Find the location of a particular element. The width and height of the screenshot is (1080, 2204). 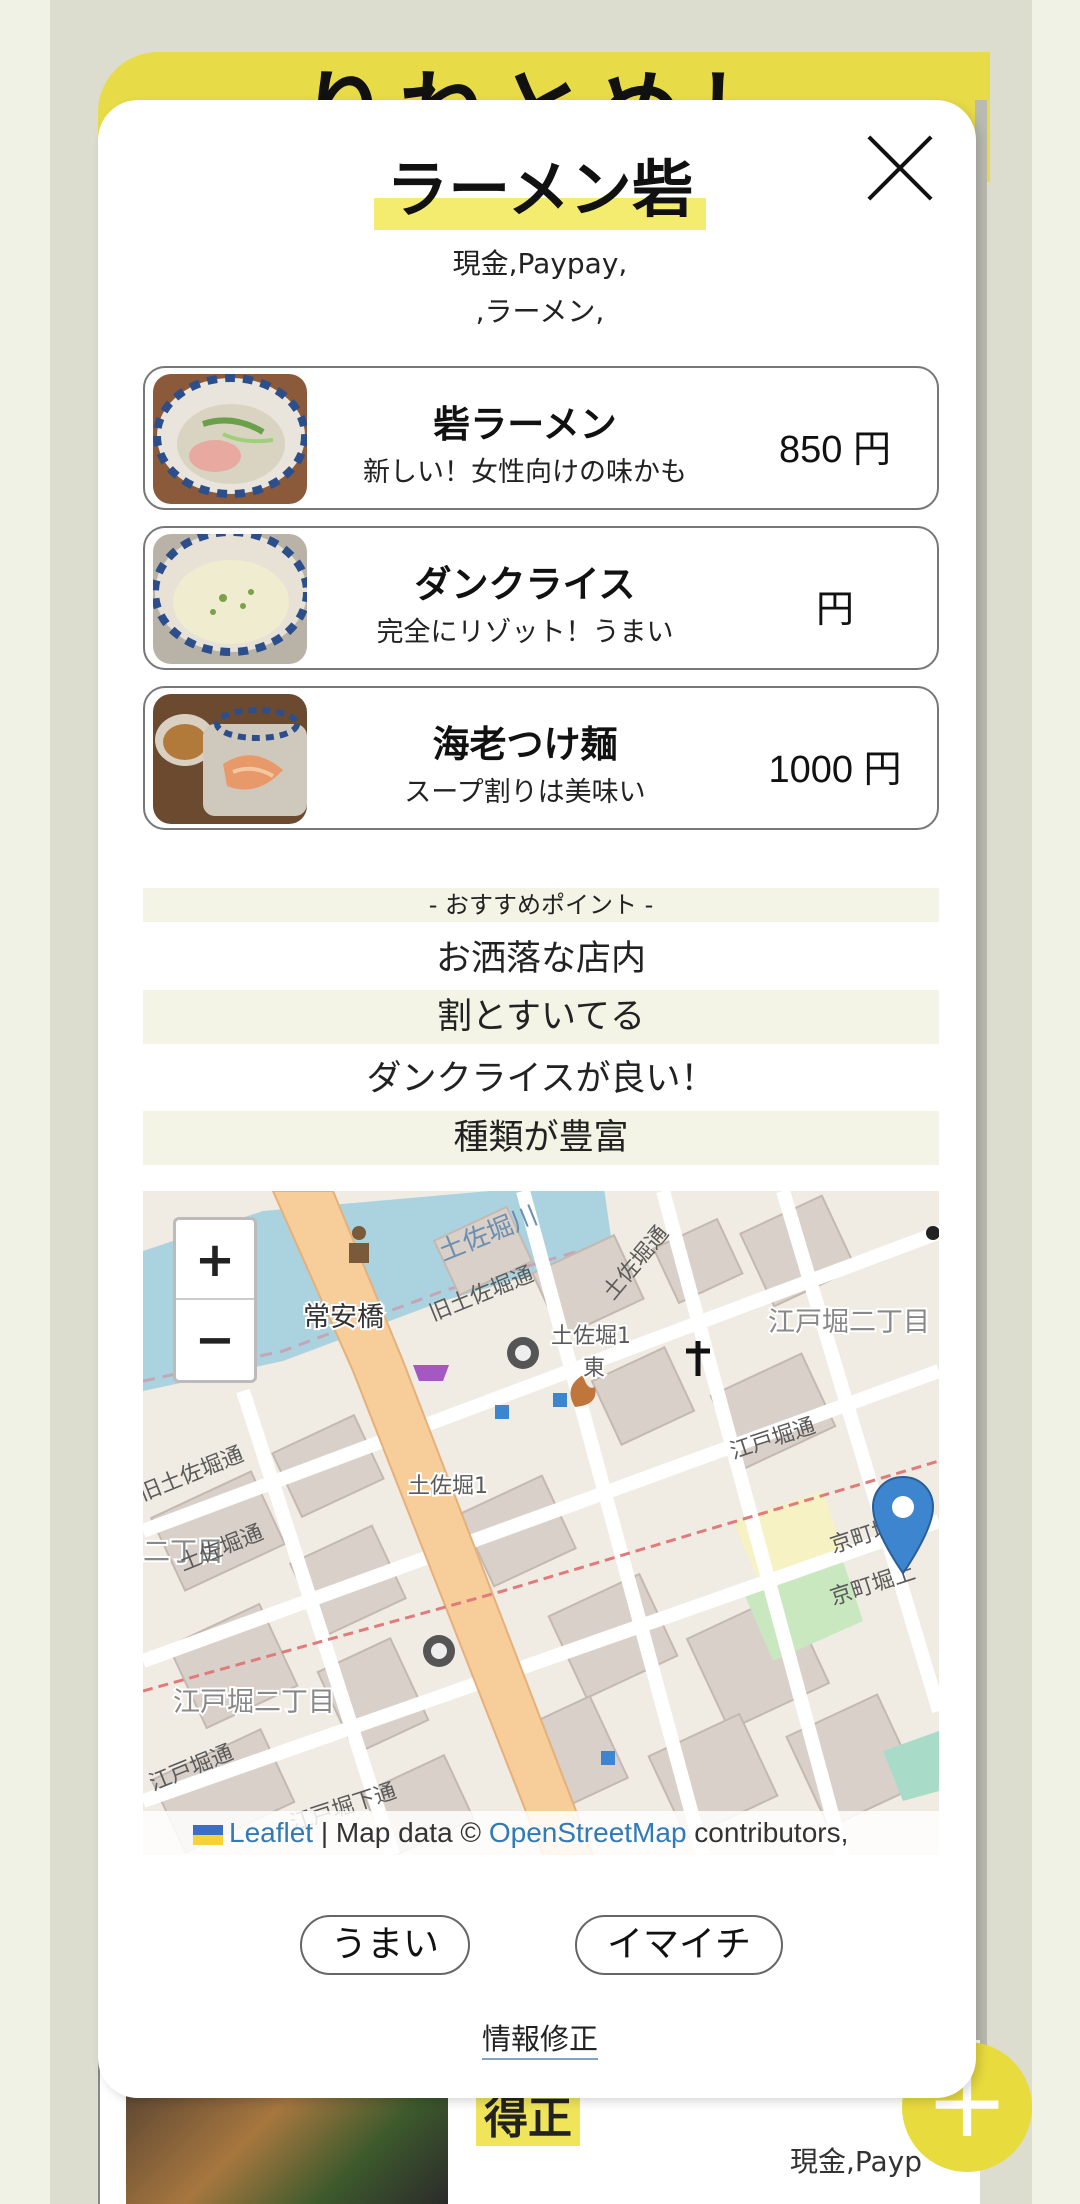

menu-item: ダンクライス 完全にリゾット！うまい 円 is located at coordinates (541, 598).